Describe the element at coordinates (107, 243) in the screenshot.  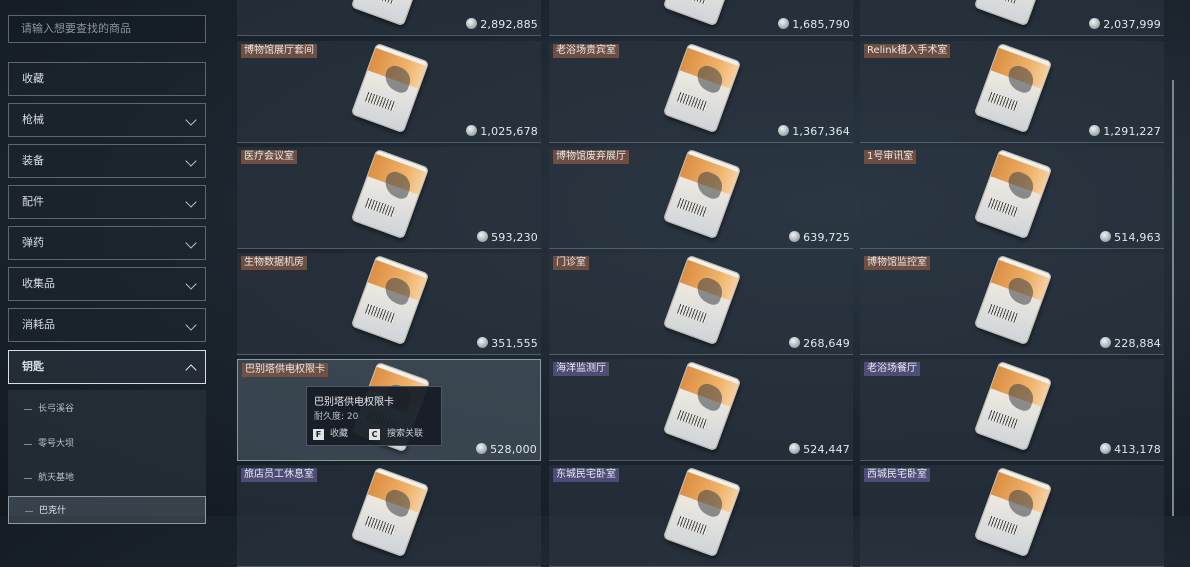
I see `category-ammo: 弹药` at that location.